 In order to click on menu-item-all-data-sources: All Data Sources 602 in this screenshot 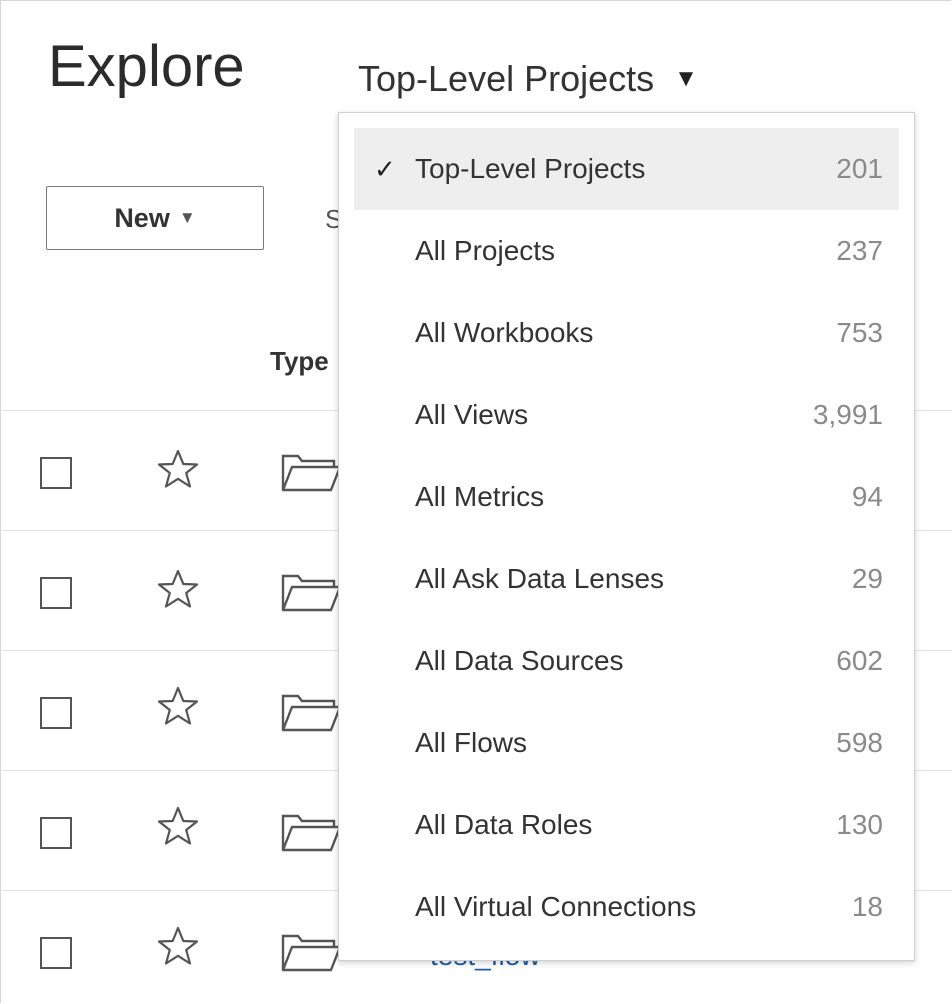, I will do `click(626, 661)`.